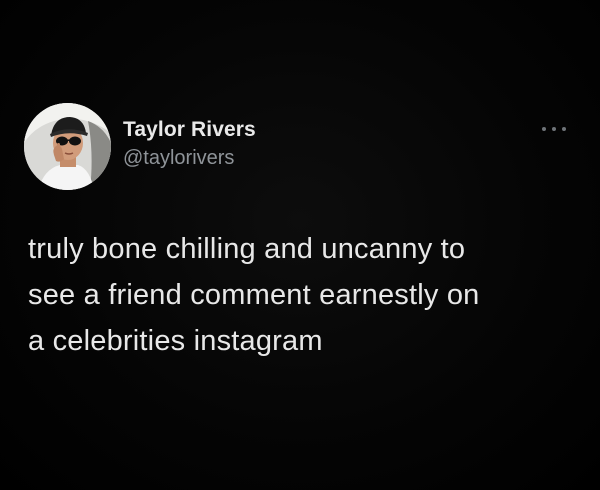 This screenshot has width=600, height=490. I want to click on more-options-icon, so click(554, 129).